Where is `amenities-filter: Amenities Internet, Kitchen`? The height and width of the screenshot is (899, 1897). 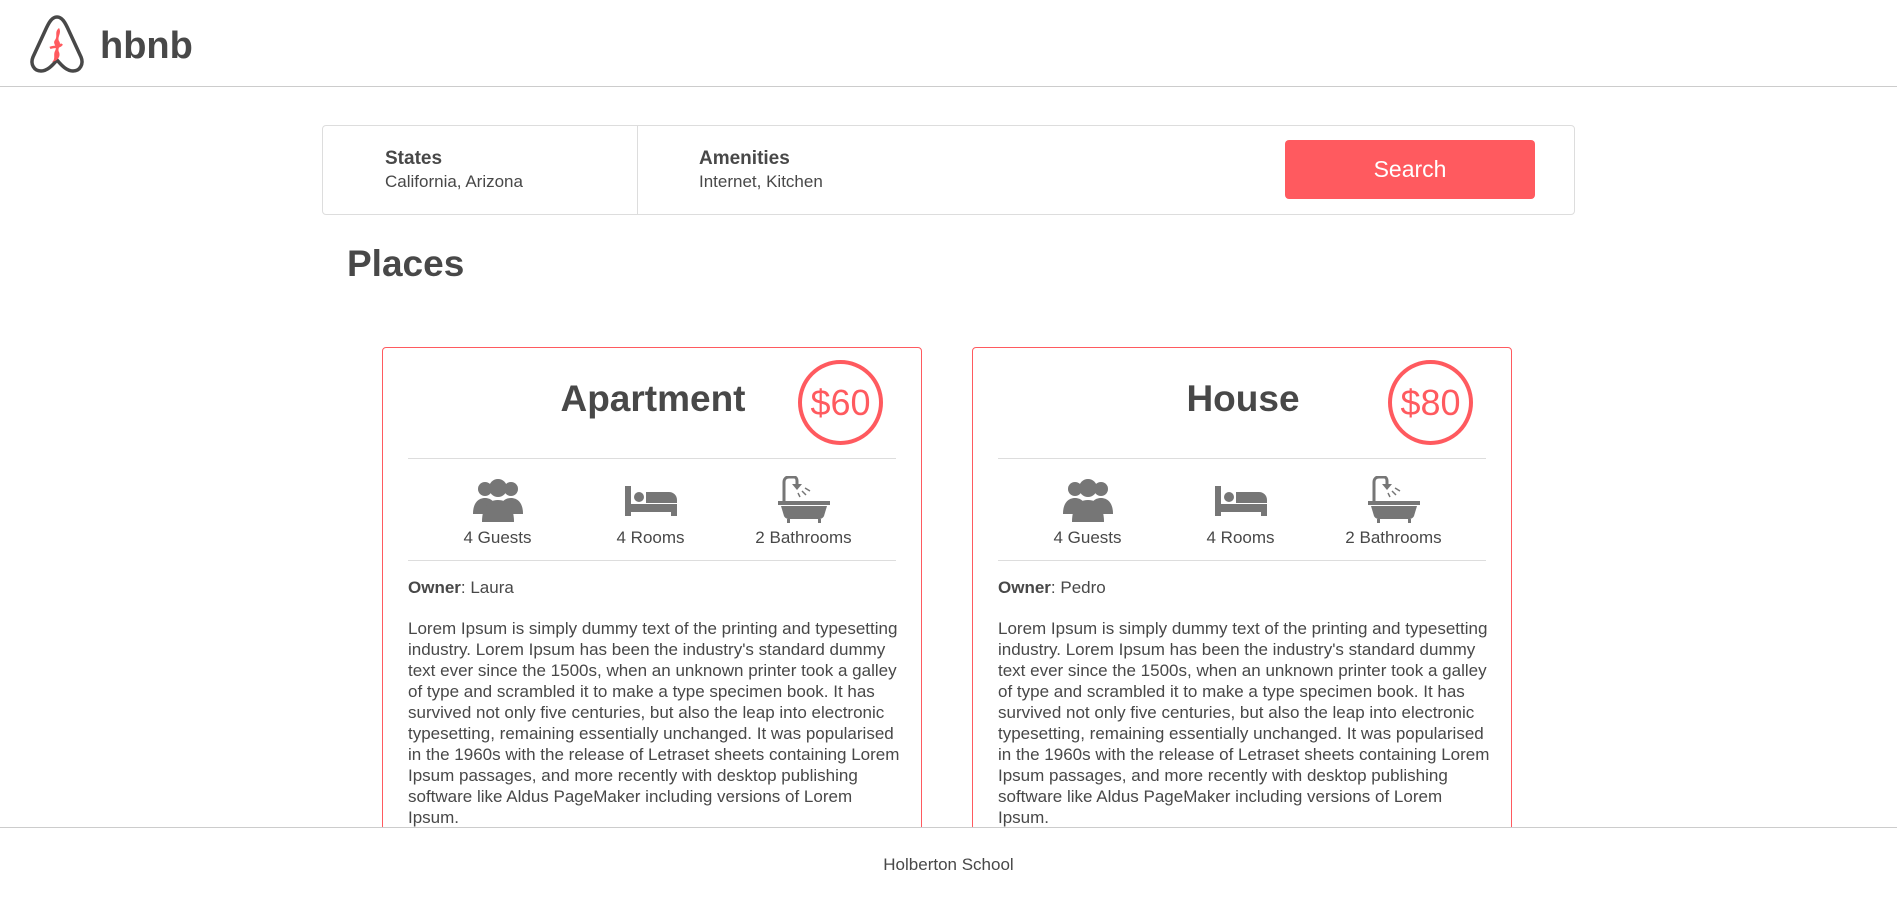
amenities-filter: Amenities Internet, Kitchen is located at coordinates (887, 170).